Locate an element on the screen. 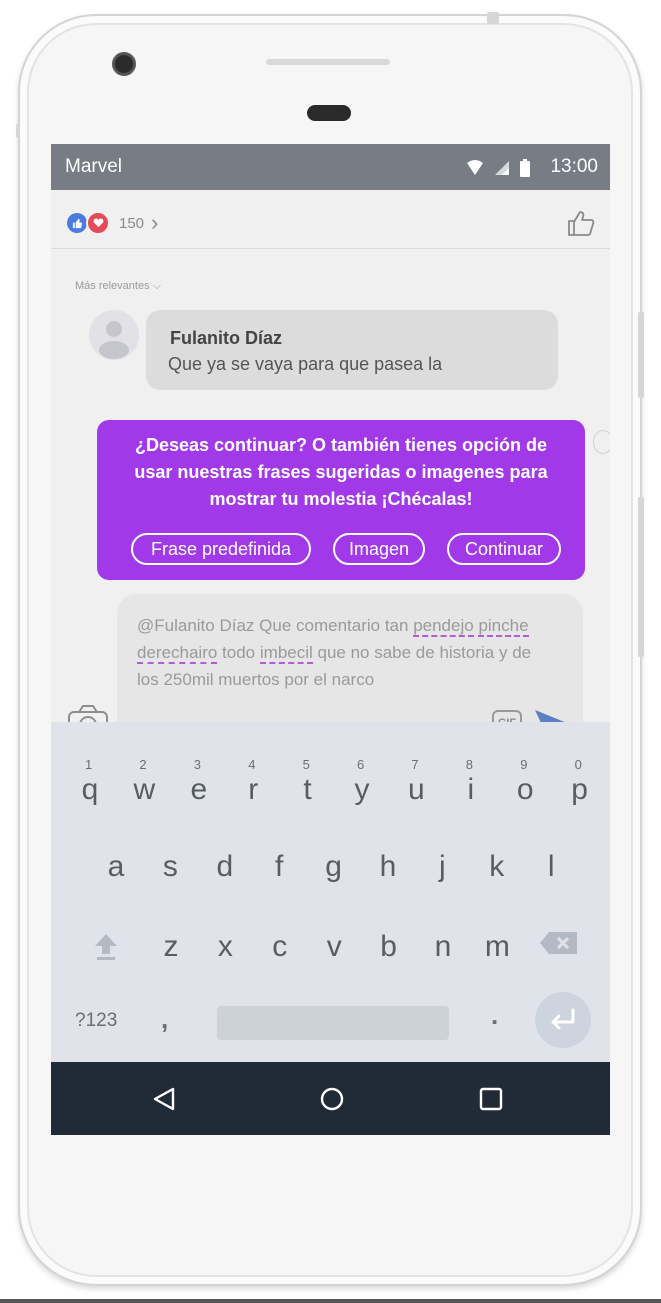 This screenshot has height=1303, width=661. key-w: 2w is located at coordinates (144, 788).